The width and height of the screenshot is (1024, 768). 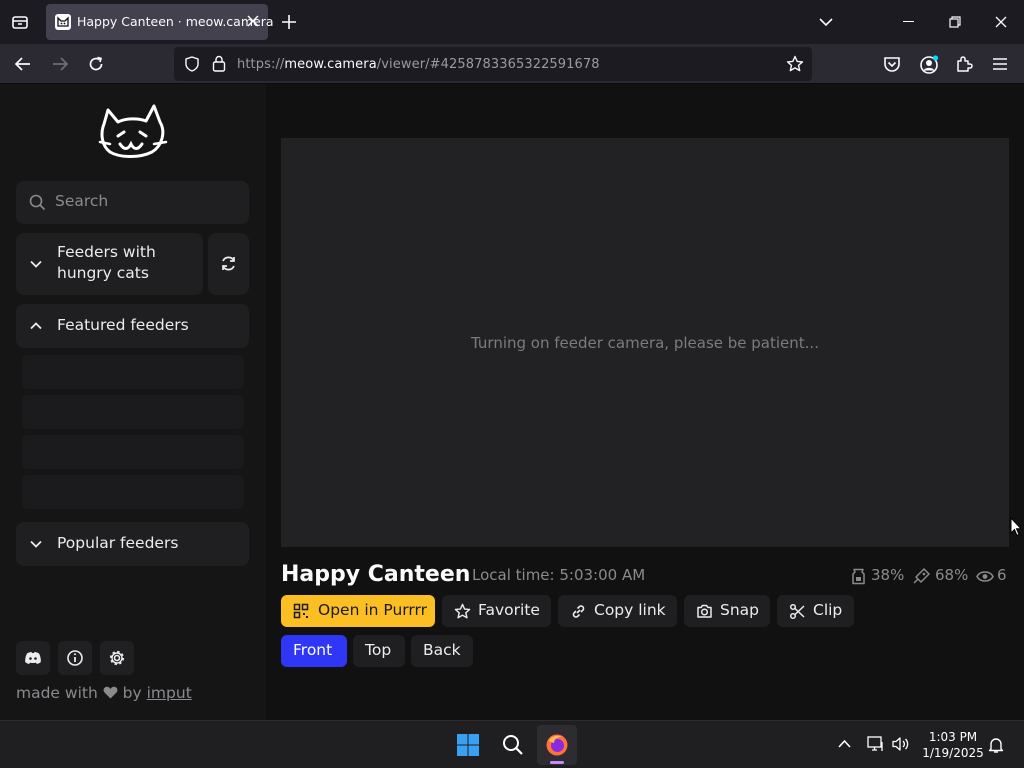 What do you see at coordinates (132, 202) in the screenshot?
I see `search-input: Search` at bounding box center [132, 202].